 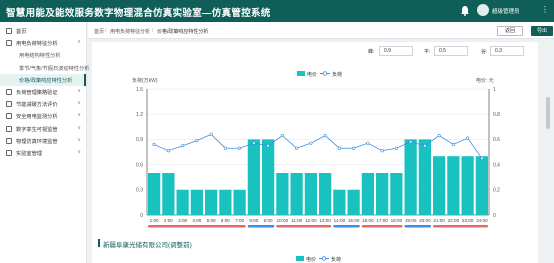 I want to click on user-name: 超级管理员, so click(x=506, y=11).